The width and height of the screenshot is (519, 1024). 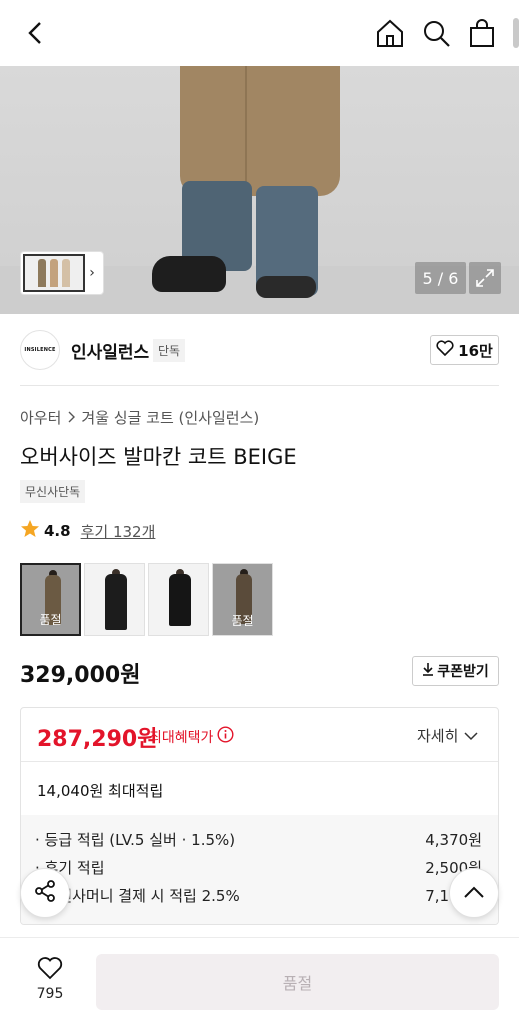 I want to click on chevron-right-icon, so click(x=71, y=418).